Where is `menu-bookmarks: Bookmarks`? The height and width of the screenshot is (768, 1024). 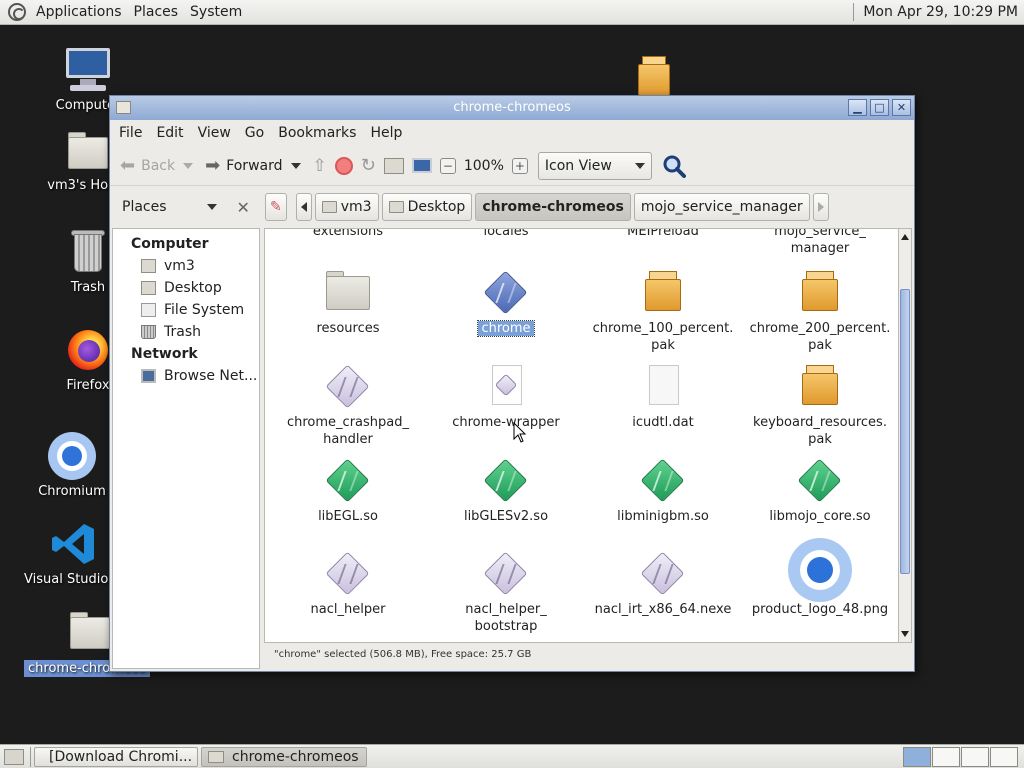 menu-bookmarks: Bookmarks is located at coordinates (317, 133).